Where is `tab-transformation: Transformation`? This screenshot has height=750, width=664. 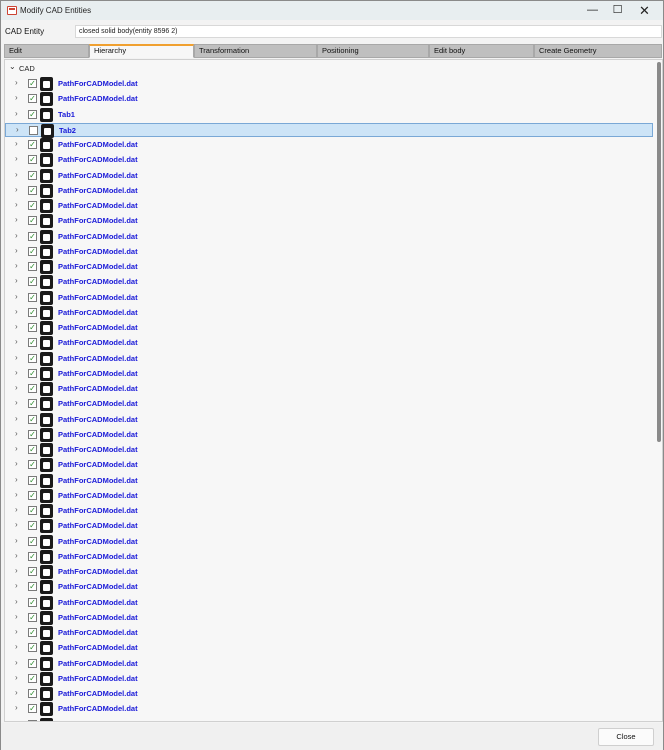 tab-transformation: Transformation is located at coordinates (255, 51).